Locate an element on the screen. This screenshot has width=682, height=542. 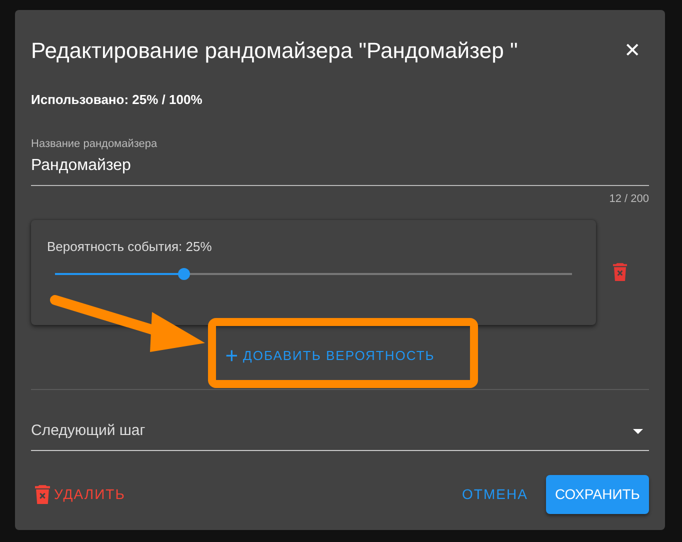
close-button: ✕ is located at coordinates (632, 51).